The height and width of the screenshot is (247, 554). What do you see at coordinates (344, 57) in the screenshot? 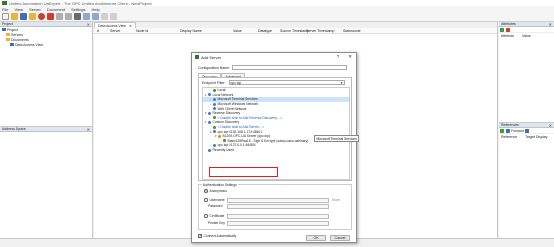
I see `dialog-controls: ? ✕` at bounding box center [344, 57].